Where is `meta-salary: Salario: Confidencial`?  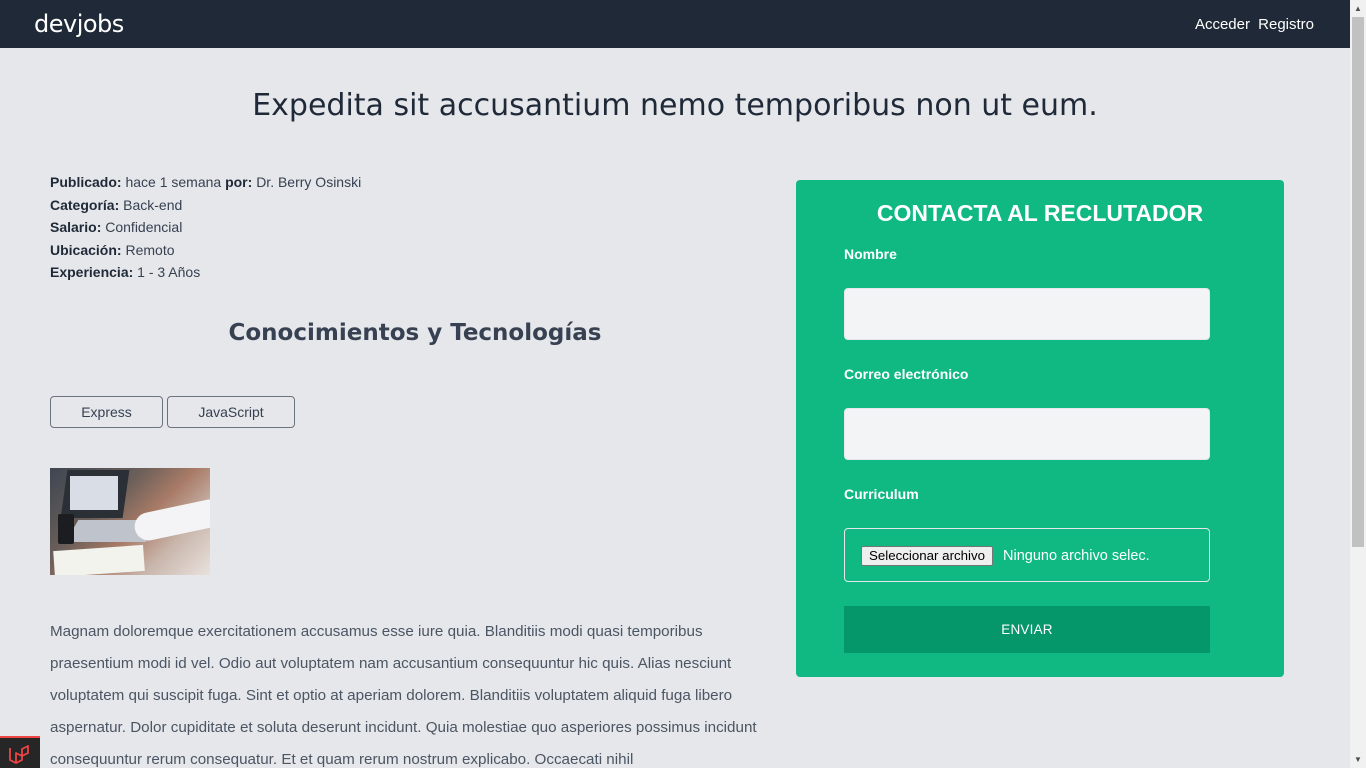
meta-salary: Salario: Confidencial is located at coordinates (205, 227).